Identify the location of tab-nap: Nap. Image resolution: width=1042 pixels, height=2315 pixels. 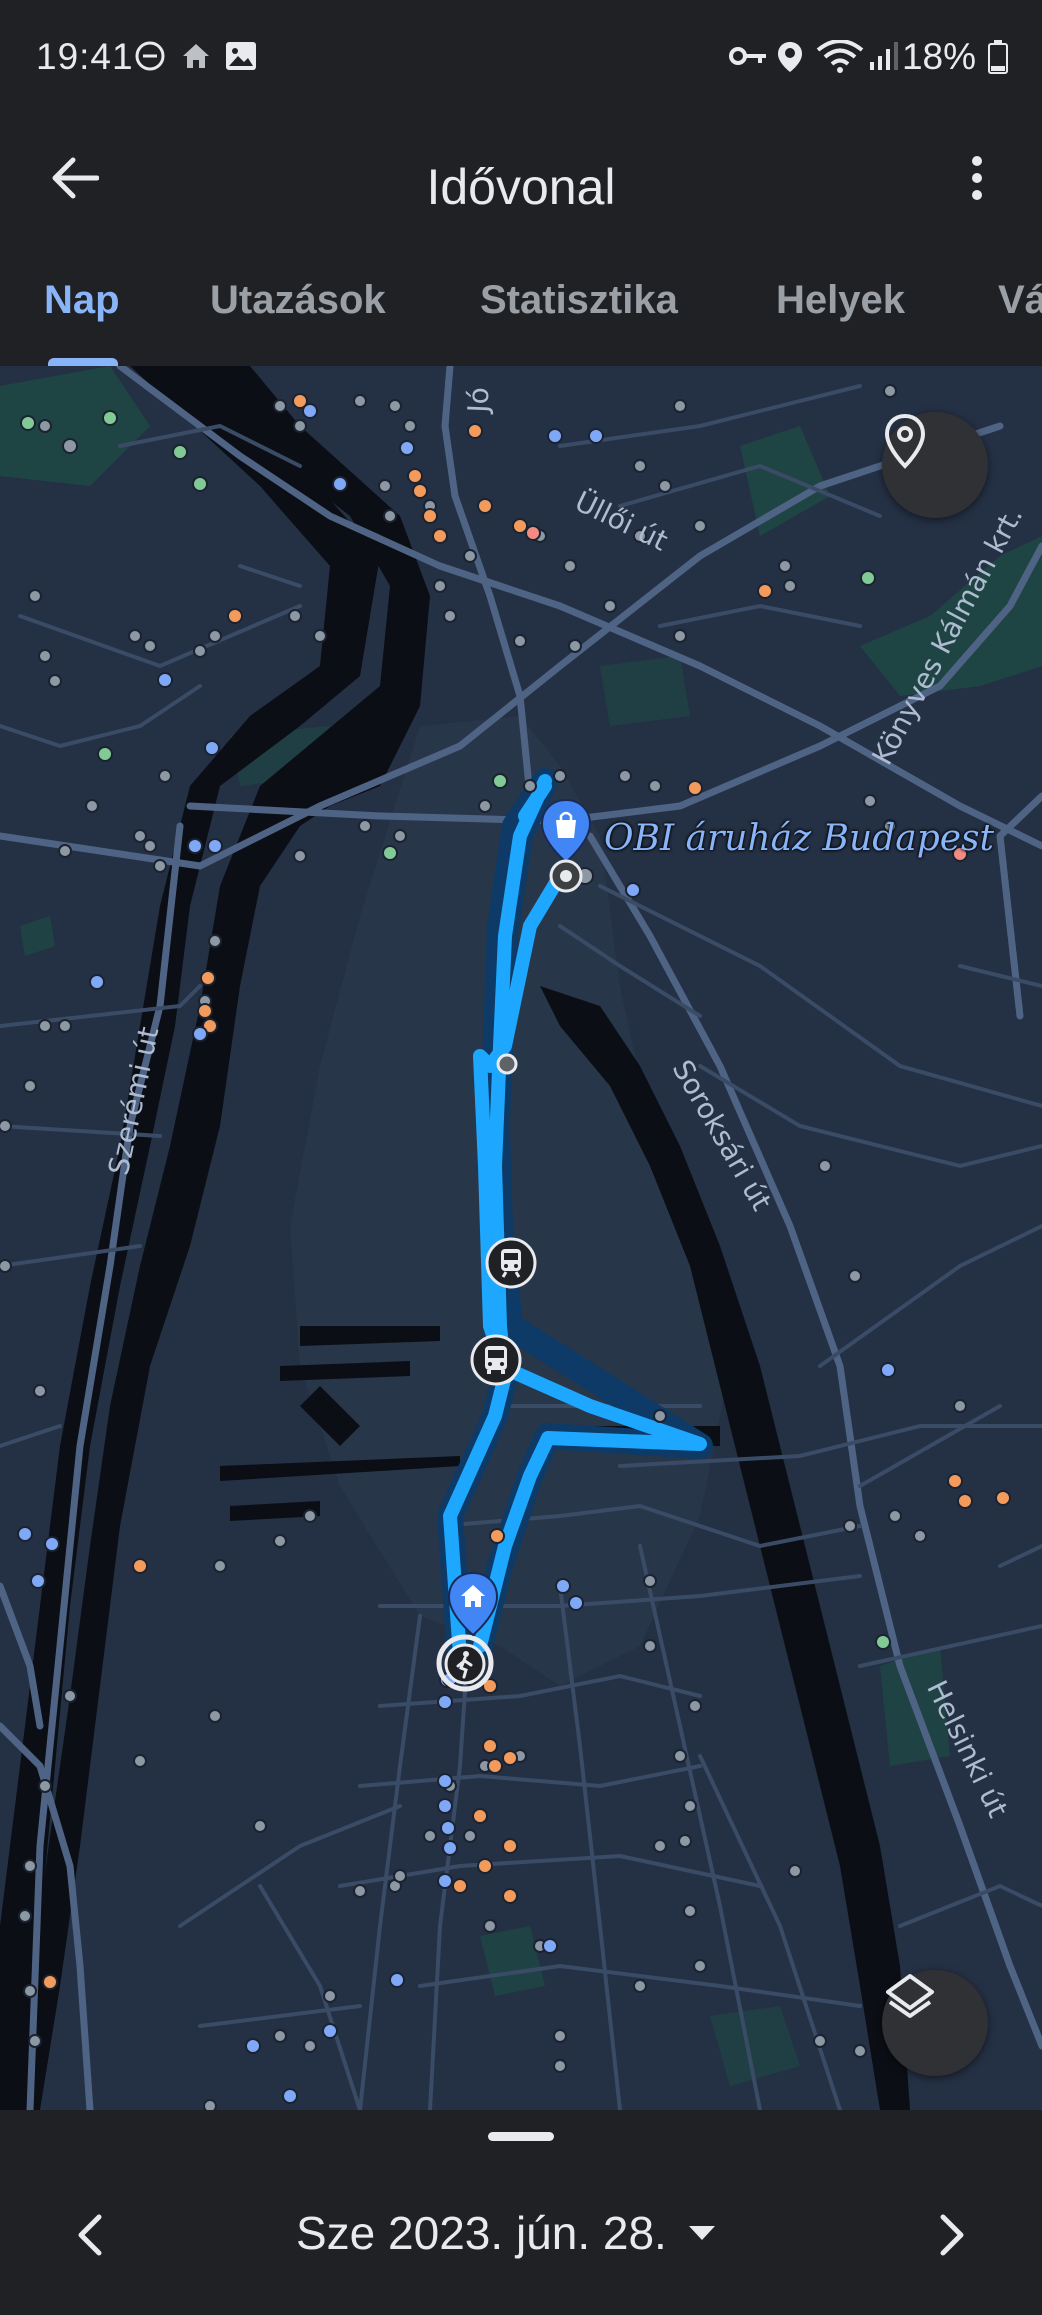
(82, 300).